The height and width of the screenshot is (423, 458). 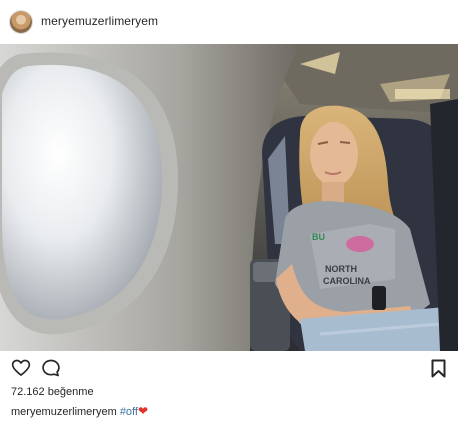 What do you see at coordinates (347, 281) in the screenshot?
I see `svg-text: CAROLINA` at bounding box center [347, 281].